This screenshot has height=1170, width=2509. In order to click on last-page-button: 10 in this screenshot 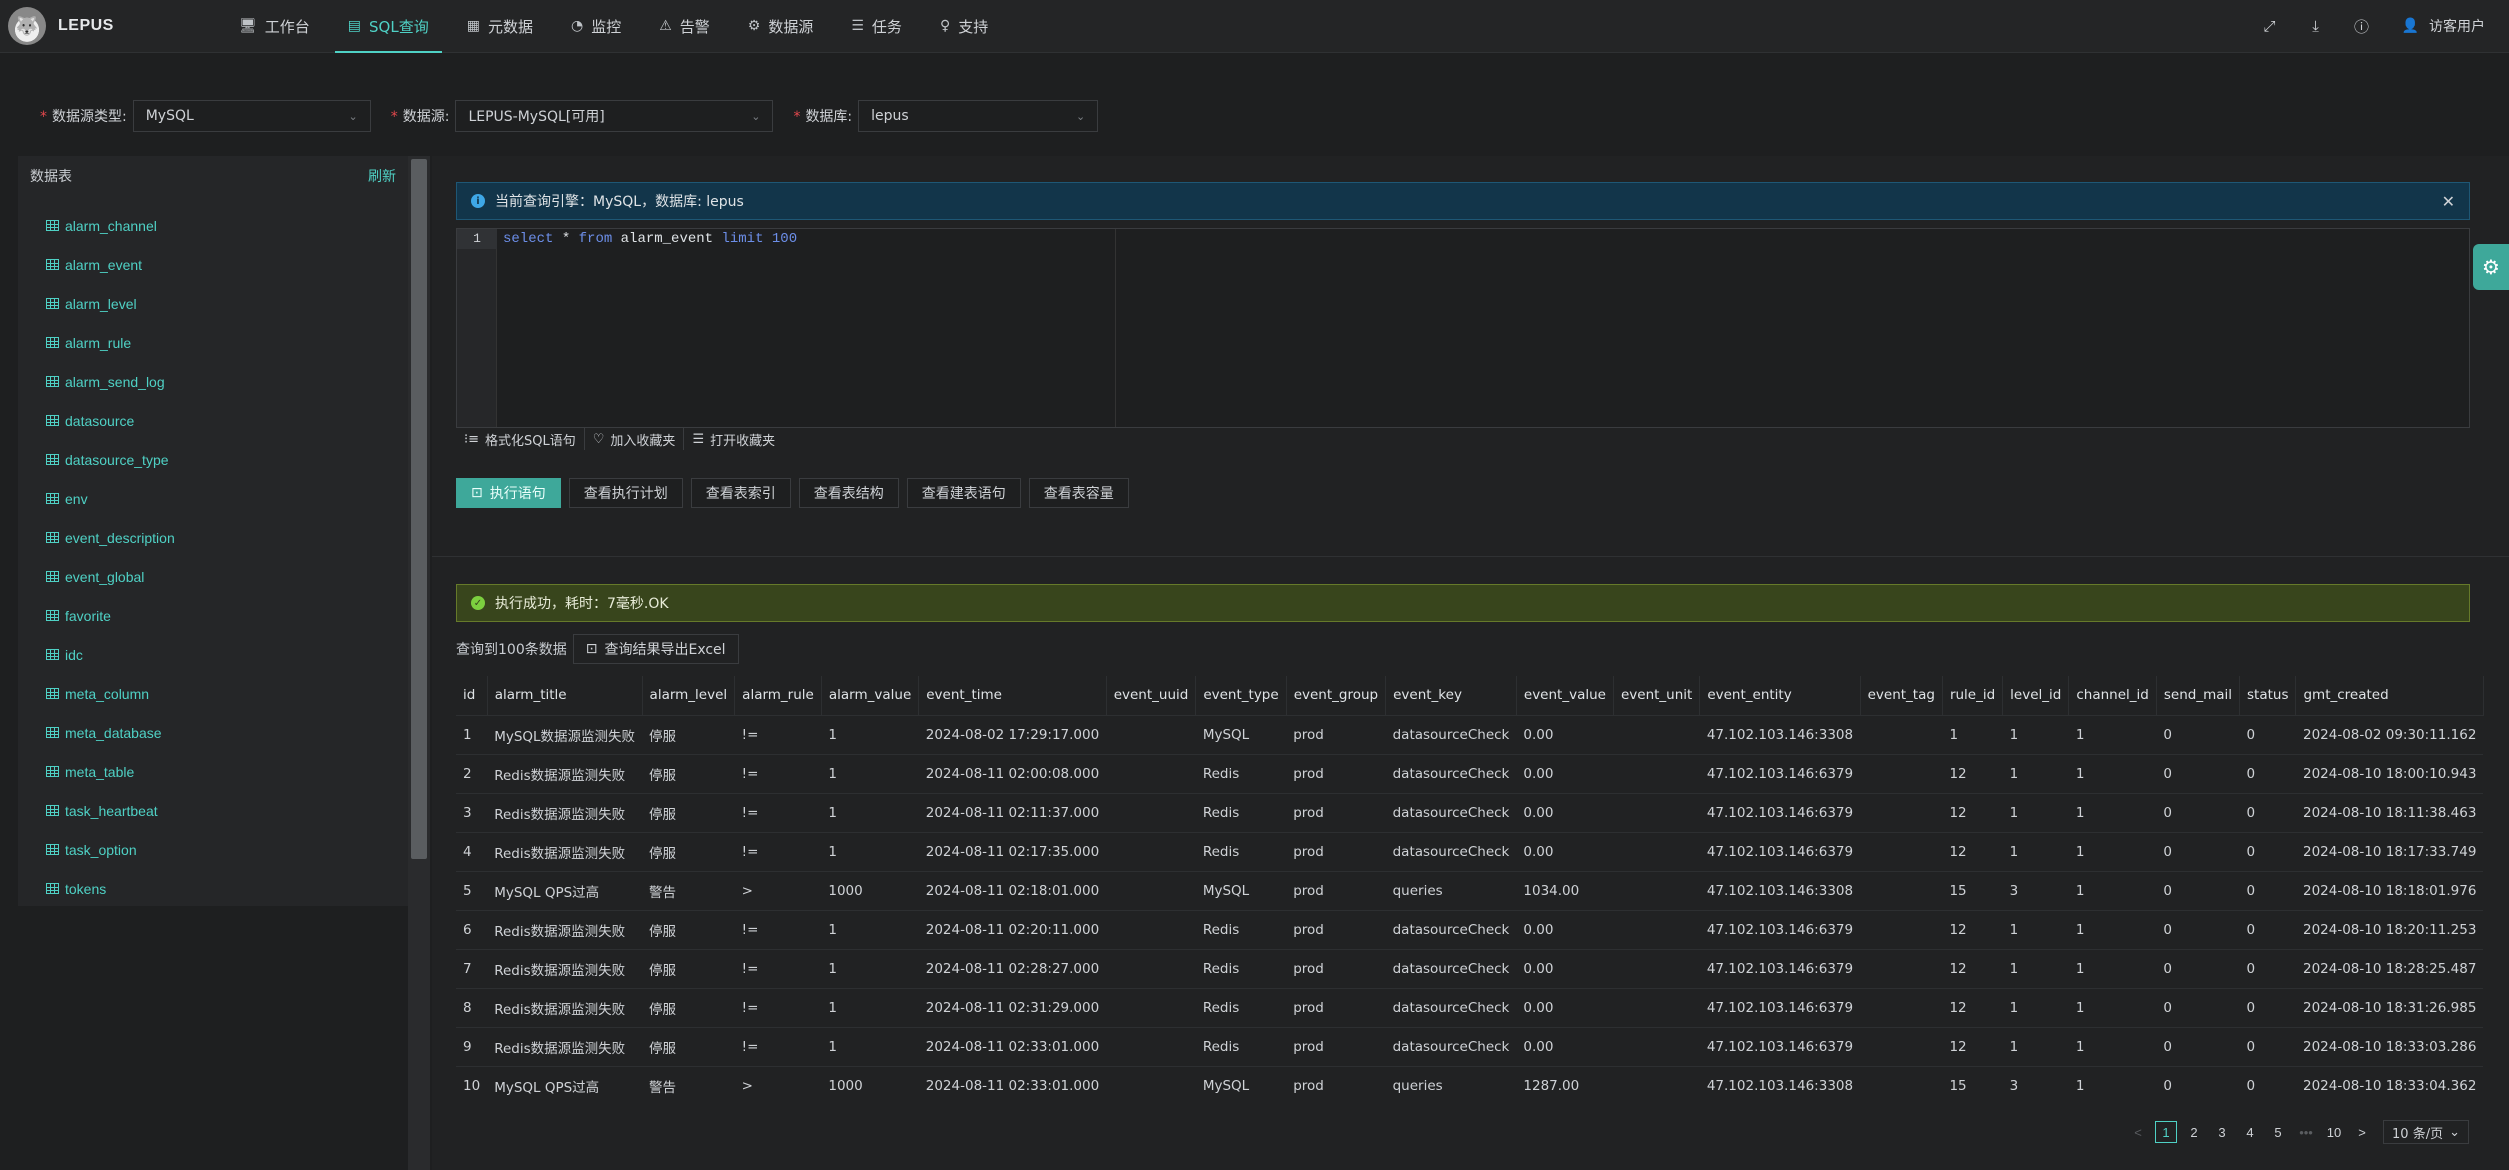, I will do `click(2334, 1132)`.